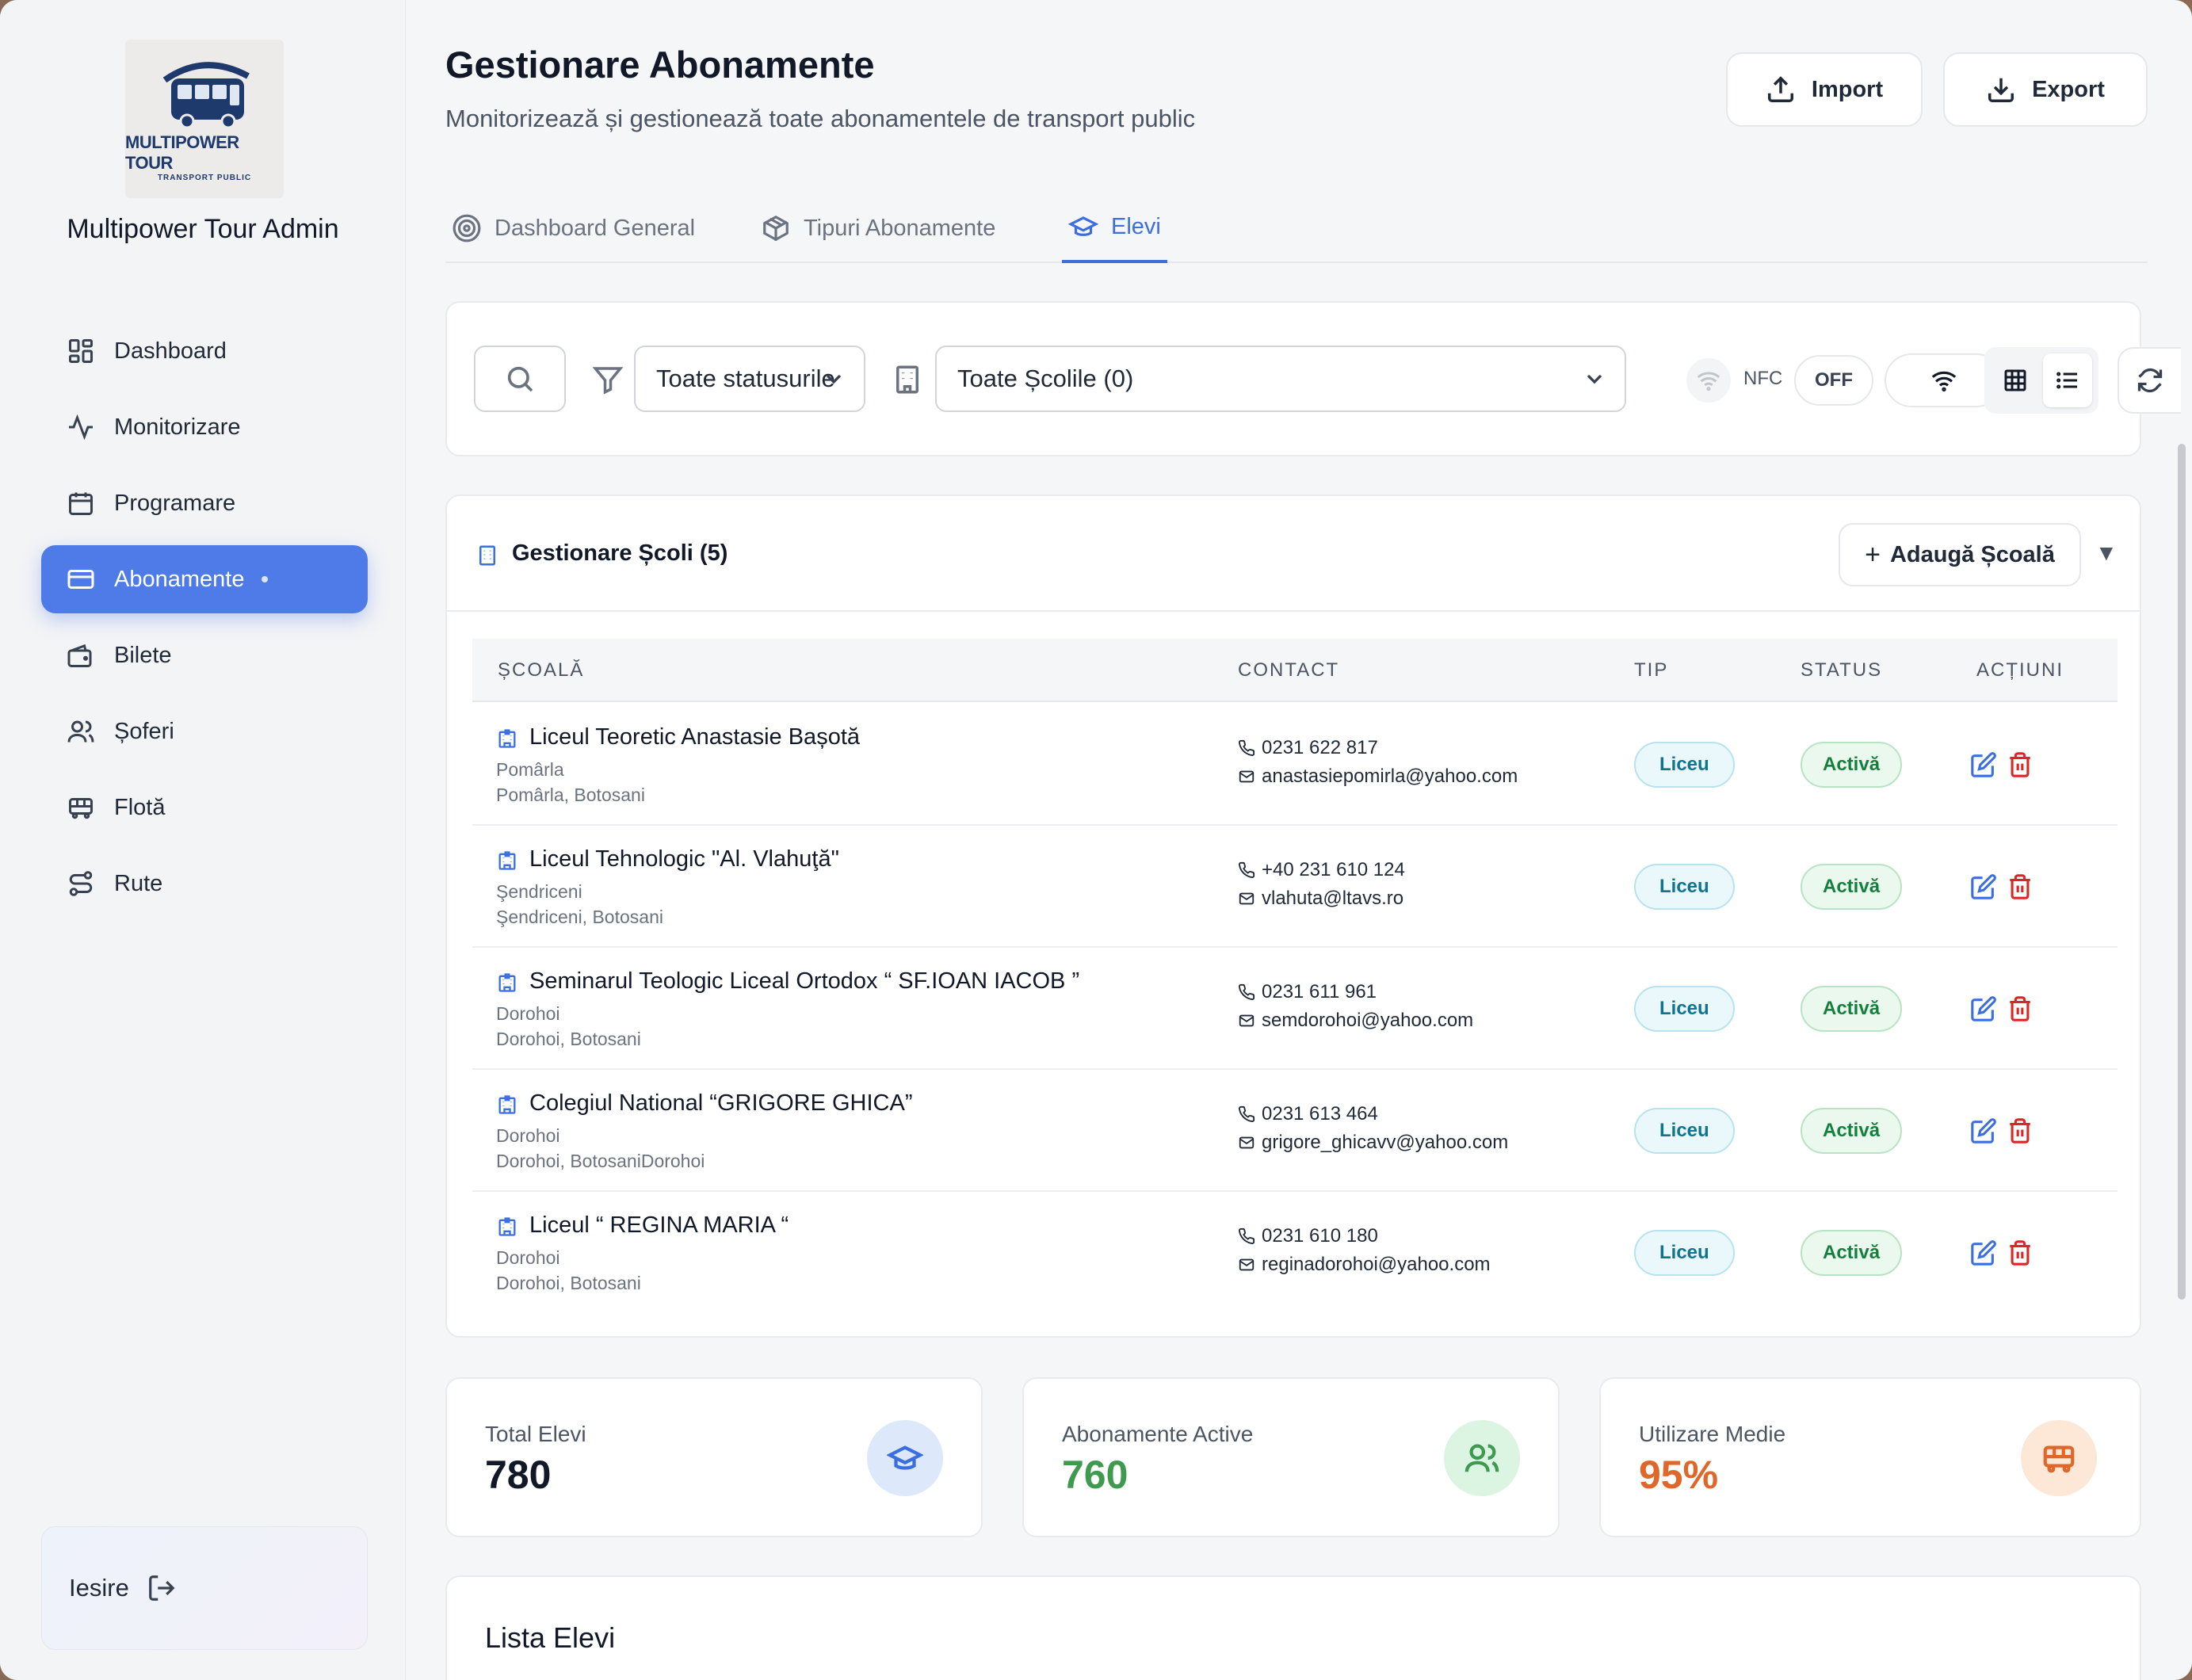  What do you see at coordinates (834, 379) in the screenshot?
I see `chevron-down-icon` at bounding box center [834, 379].